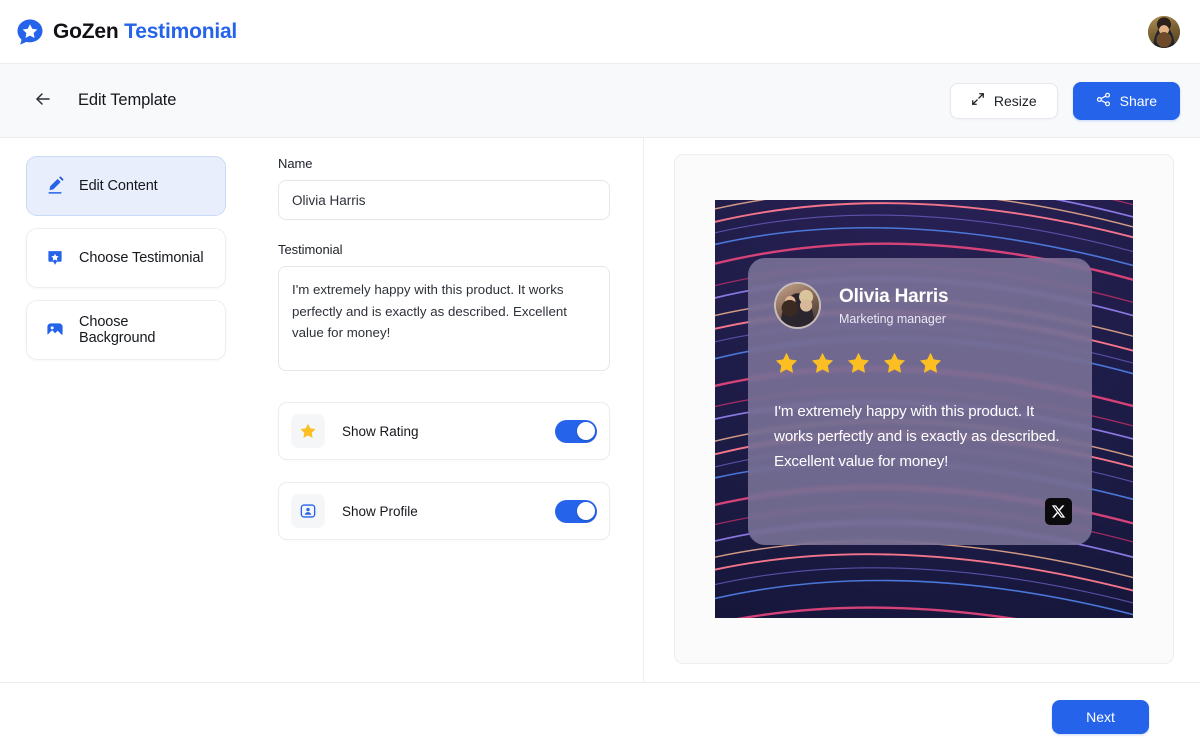 This screenshot has width=1200, height=750. What do you see at coordinates (1103, 101) in the screenshot?
I see `share-network-icon` at bounding box center [1103, 101].